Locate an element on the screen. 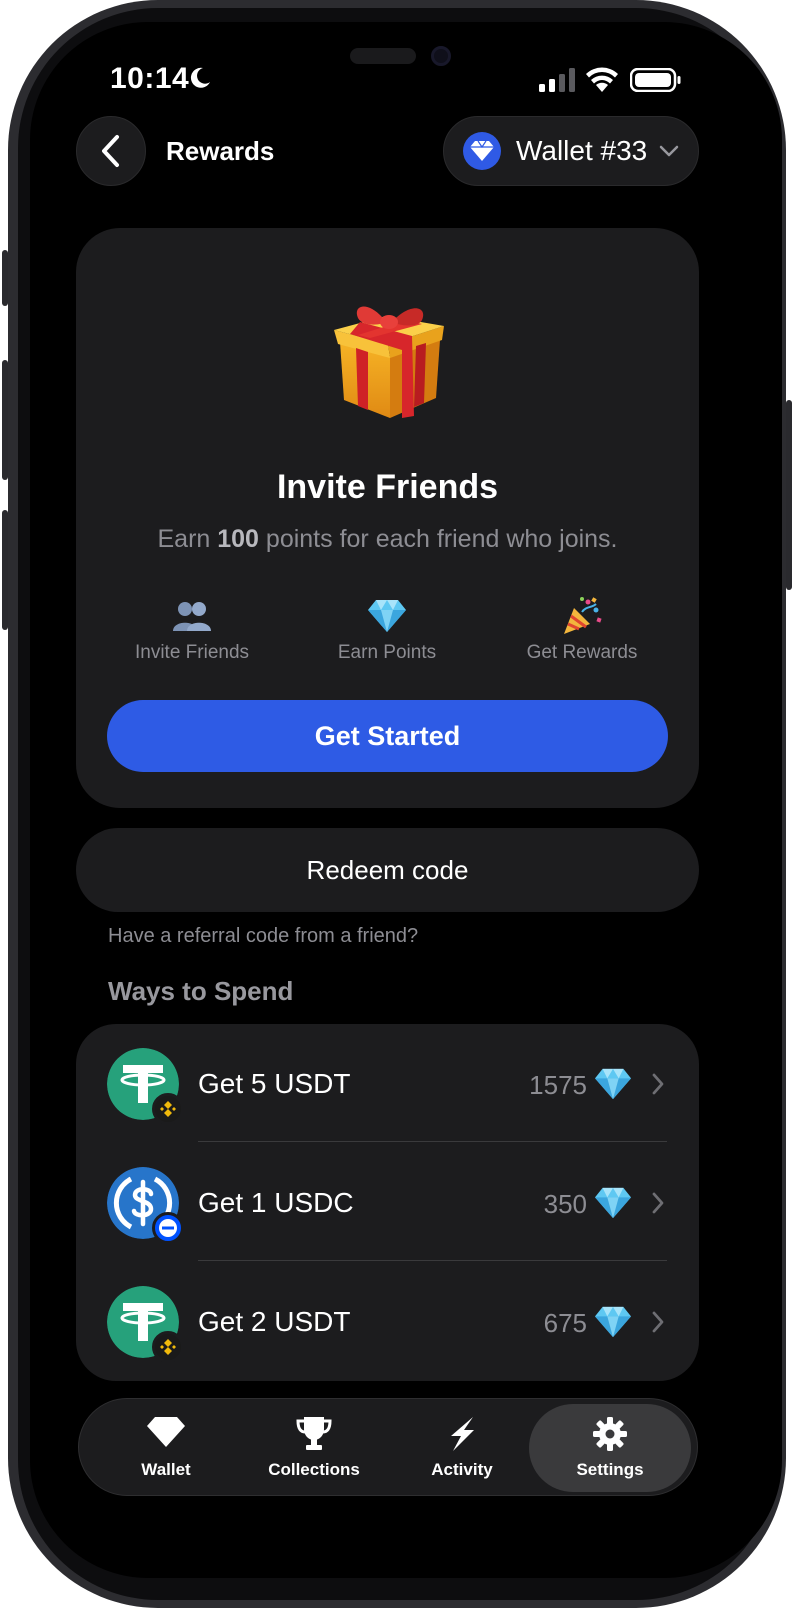 Image resolution: width=796 pixels, height=1608 pixels. step-earn-points: Earn Points is located at coordinates (387, 630).